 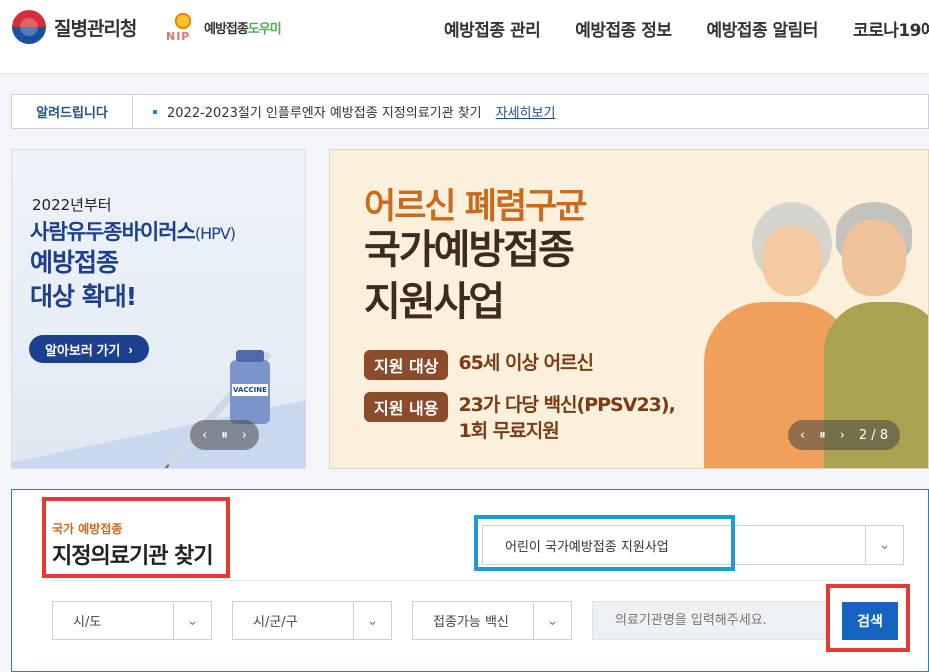 I want to click on sido-select: 시/도 ⌄, so click(x=132, y=620).